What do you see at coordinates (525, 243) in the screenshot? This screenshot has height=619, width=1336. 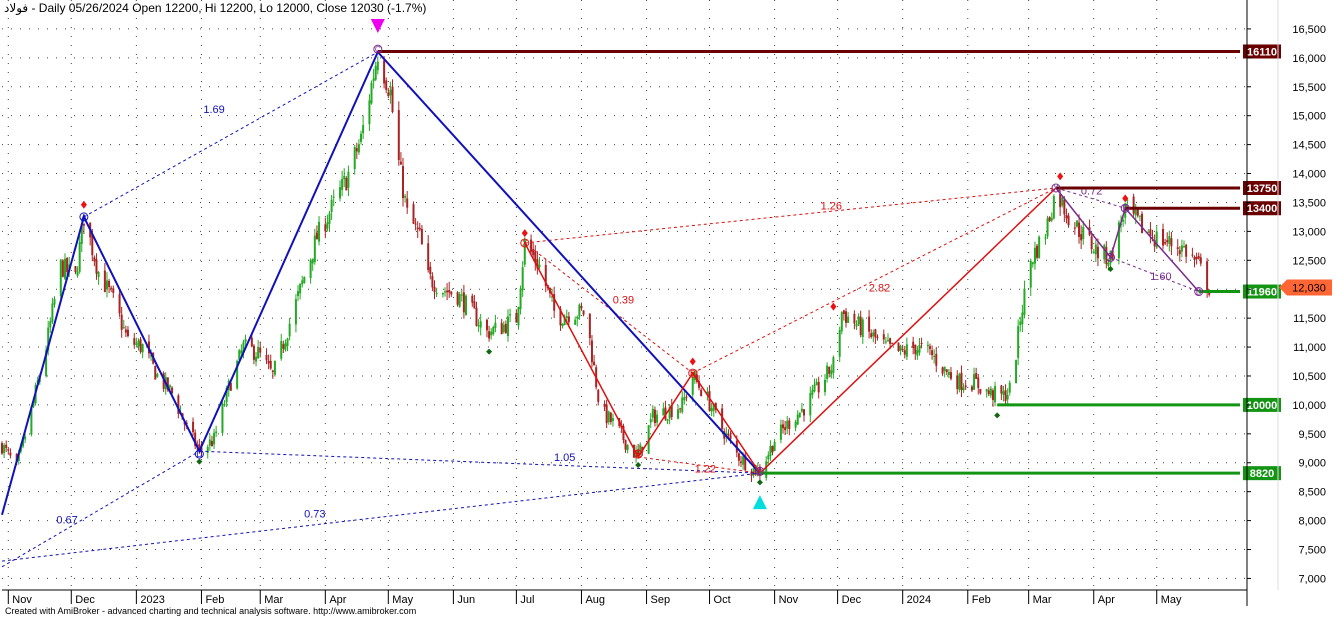 I see `pivot-label: X` at bounding box center [525, 243].